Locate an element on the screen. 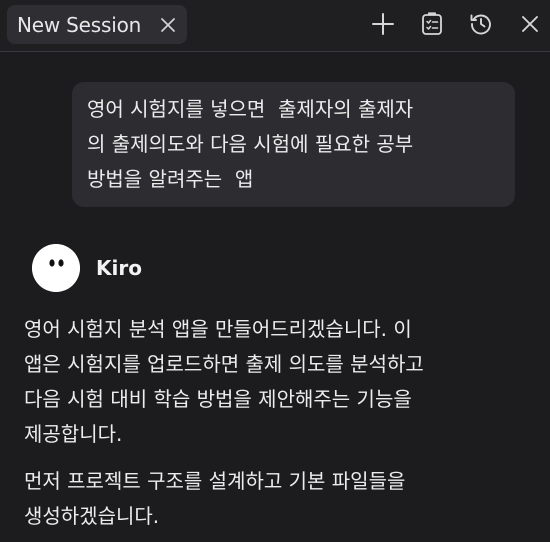 Image resolution: width=550 pixels, height=542 pixels. tab-new-session: New Session is located at coordinates (97, 24).